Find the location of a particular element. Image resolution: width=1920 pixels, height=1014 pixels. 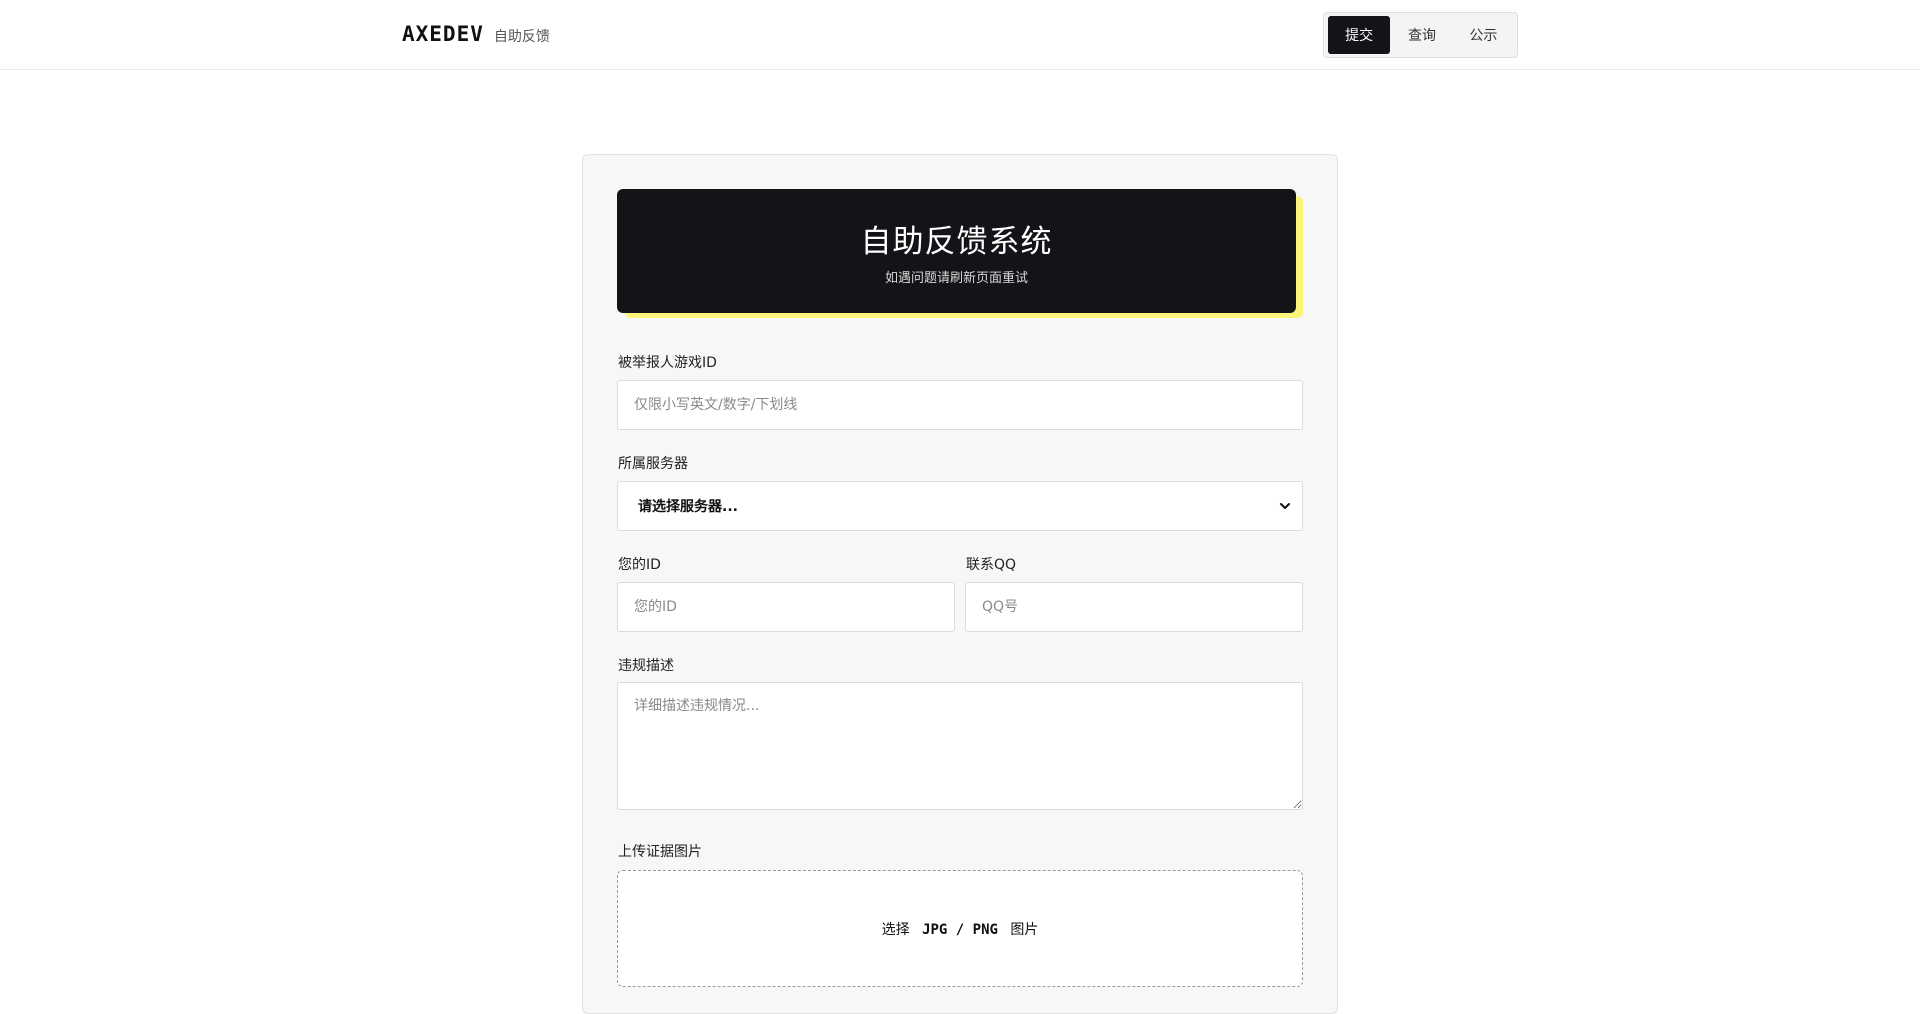

reported-id-input is located at coordinates (960, 405).